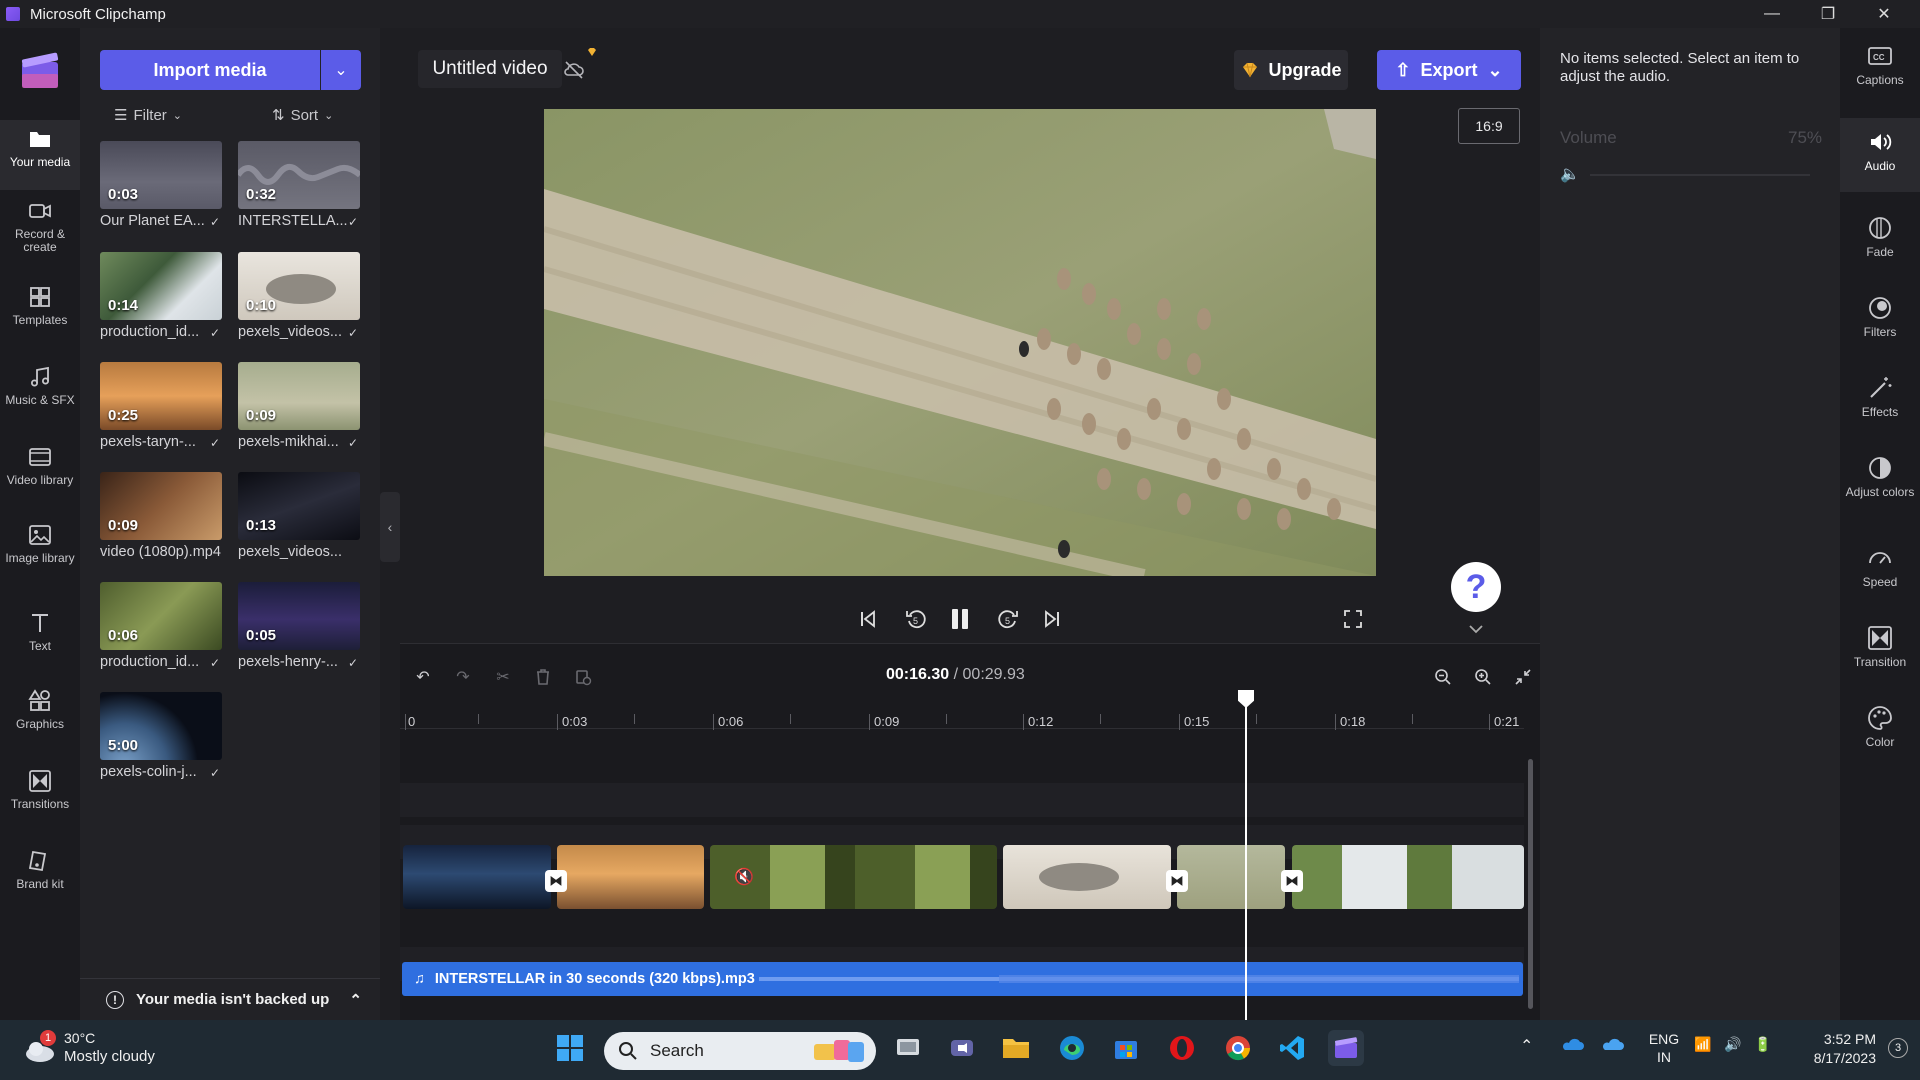  Describe the element at coordinates (40, 393) in the screenshot. I see `nav-music-sfx: Music & SFX` at that location.